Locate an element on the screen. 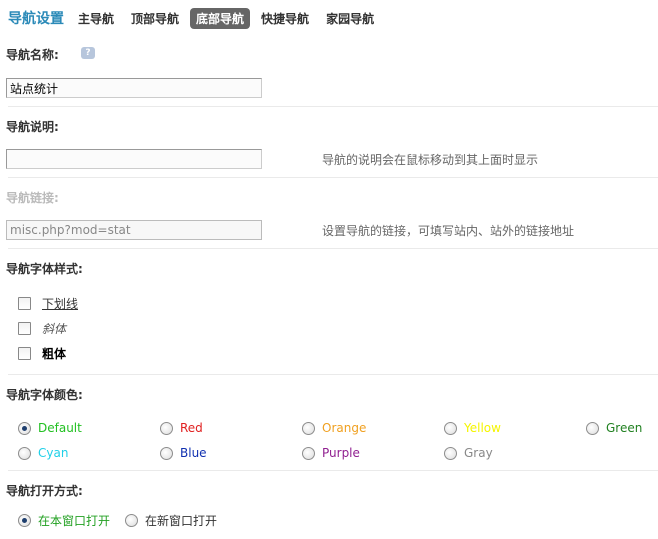 The width and height of the screenshot is (658, 539). open-new-window-label: 在新窗口打开 is located at coordinates (181, 520).